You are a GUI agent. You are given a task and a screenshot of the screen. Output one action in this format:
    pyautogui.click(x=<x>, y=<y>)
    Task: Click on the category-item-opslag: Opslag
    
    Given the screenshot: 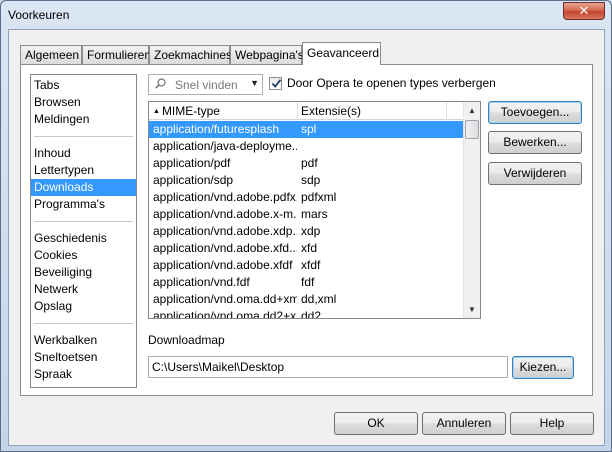 What is the action you would take?
    pyautogui.click(x=83, y=306)
    